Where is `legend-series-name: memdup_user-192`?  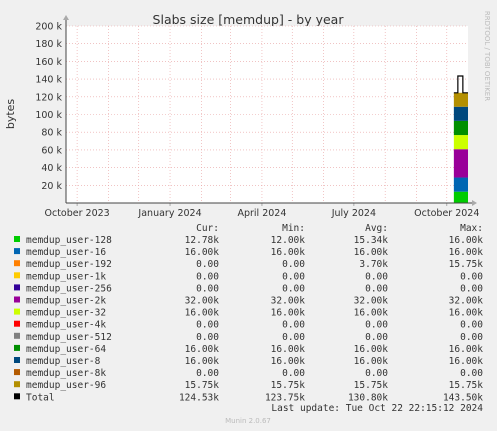
legend-series-name: memdup_user-192 is located at coordinates (69, 264).